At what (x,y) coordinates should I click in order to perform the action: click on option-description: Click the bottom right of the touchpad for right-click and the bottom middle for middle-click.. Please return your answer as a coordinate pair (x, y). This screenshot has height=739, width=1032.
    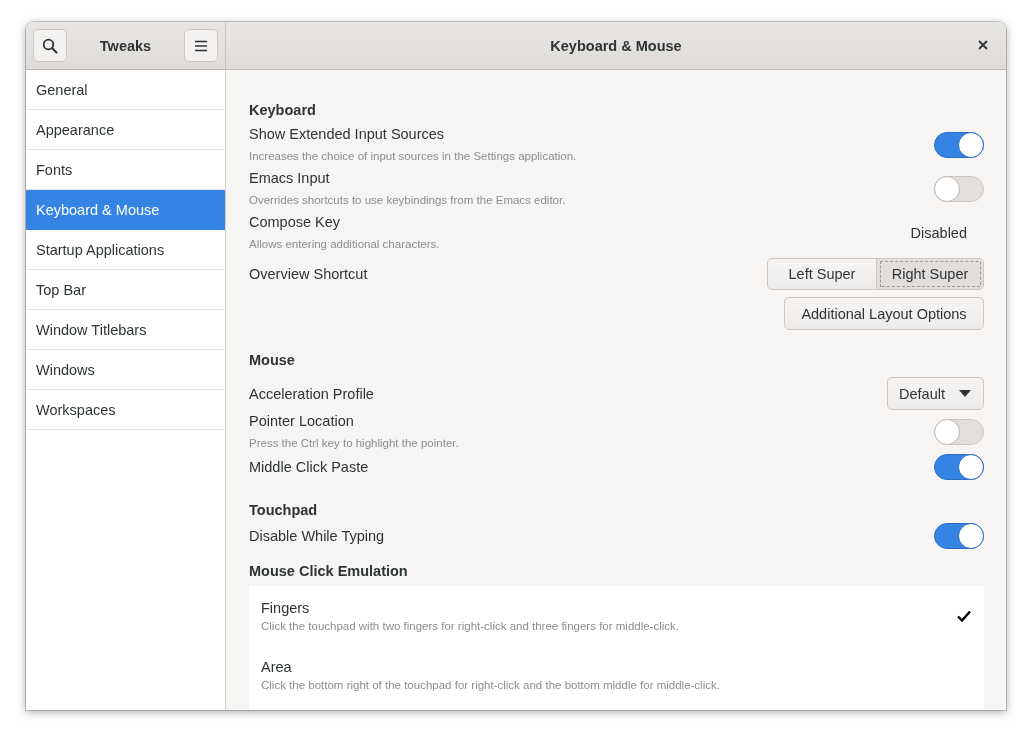
    Looking at the image, I should click on (490, 685).